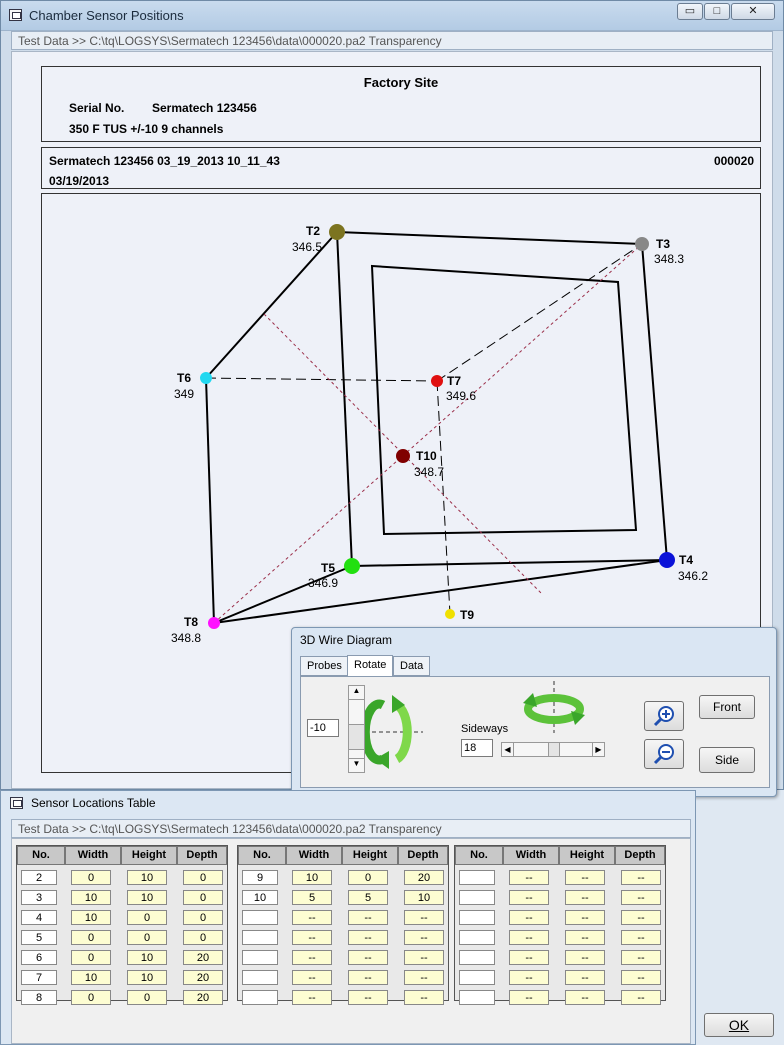 Image resolution: width=784 pixels, height=1045 pixels. What do you see at coordinates (39, 977) in the screenshot?
I see `sensor-number-cell: 7` at bounding box center [39, 977].